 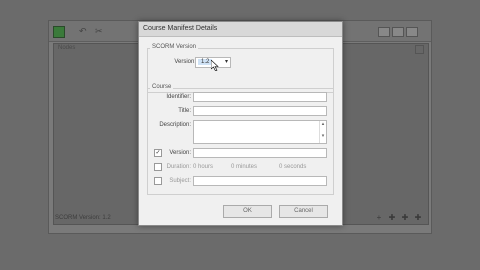 What do you see at coordinates (240, 70) in the screenshot?
I see `scorm-version-group` at bounding box center [240, 70].